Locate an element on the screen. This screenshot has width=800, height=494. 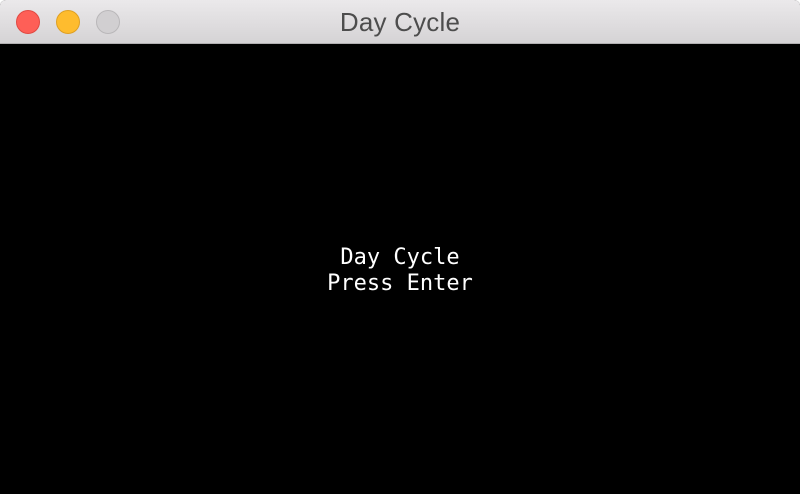
window-title: Day Cycle is located at coordinates (400, 22).